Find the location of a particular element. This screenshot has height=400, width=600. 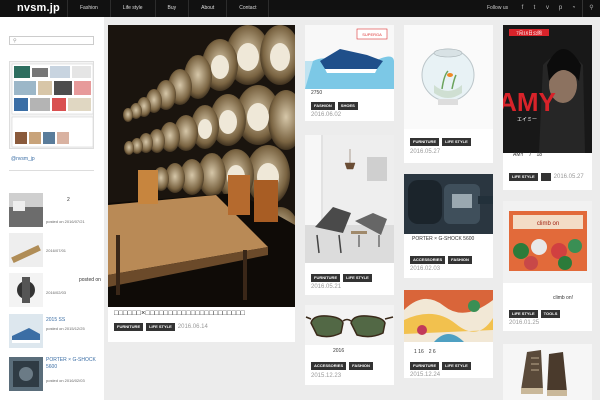

tag-tools: TOOLS is located at coordinates (550, 314).